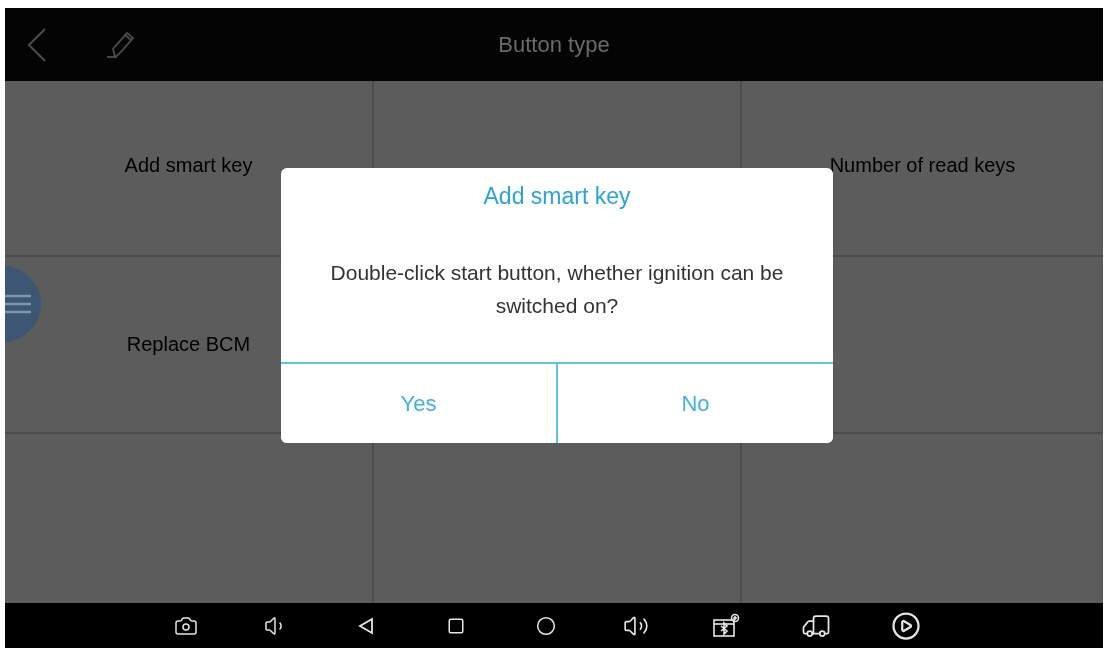  I want to click on tile-label: Add smart key, so click(188, 165).